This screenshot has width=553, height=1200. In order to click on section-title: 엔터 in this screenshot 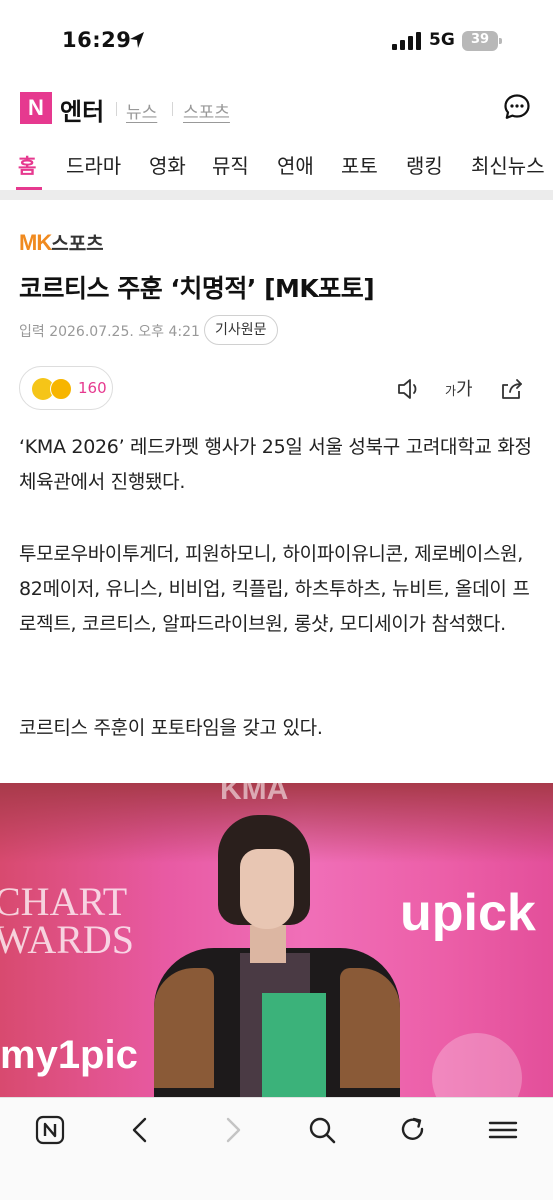, I will do `click(82, 109)`.